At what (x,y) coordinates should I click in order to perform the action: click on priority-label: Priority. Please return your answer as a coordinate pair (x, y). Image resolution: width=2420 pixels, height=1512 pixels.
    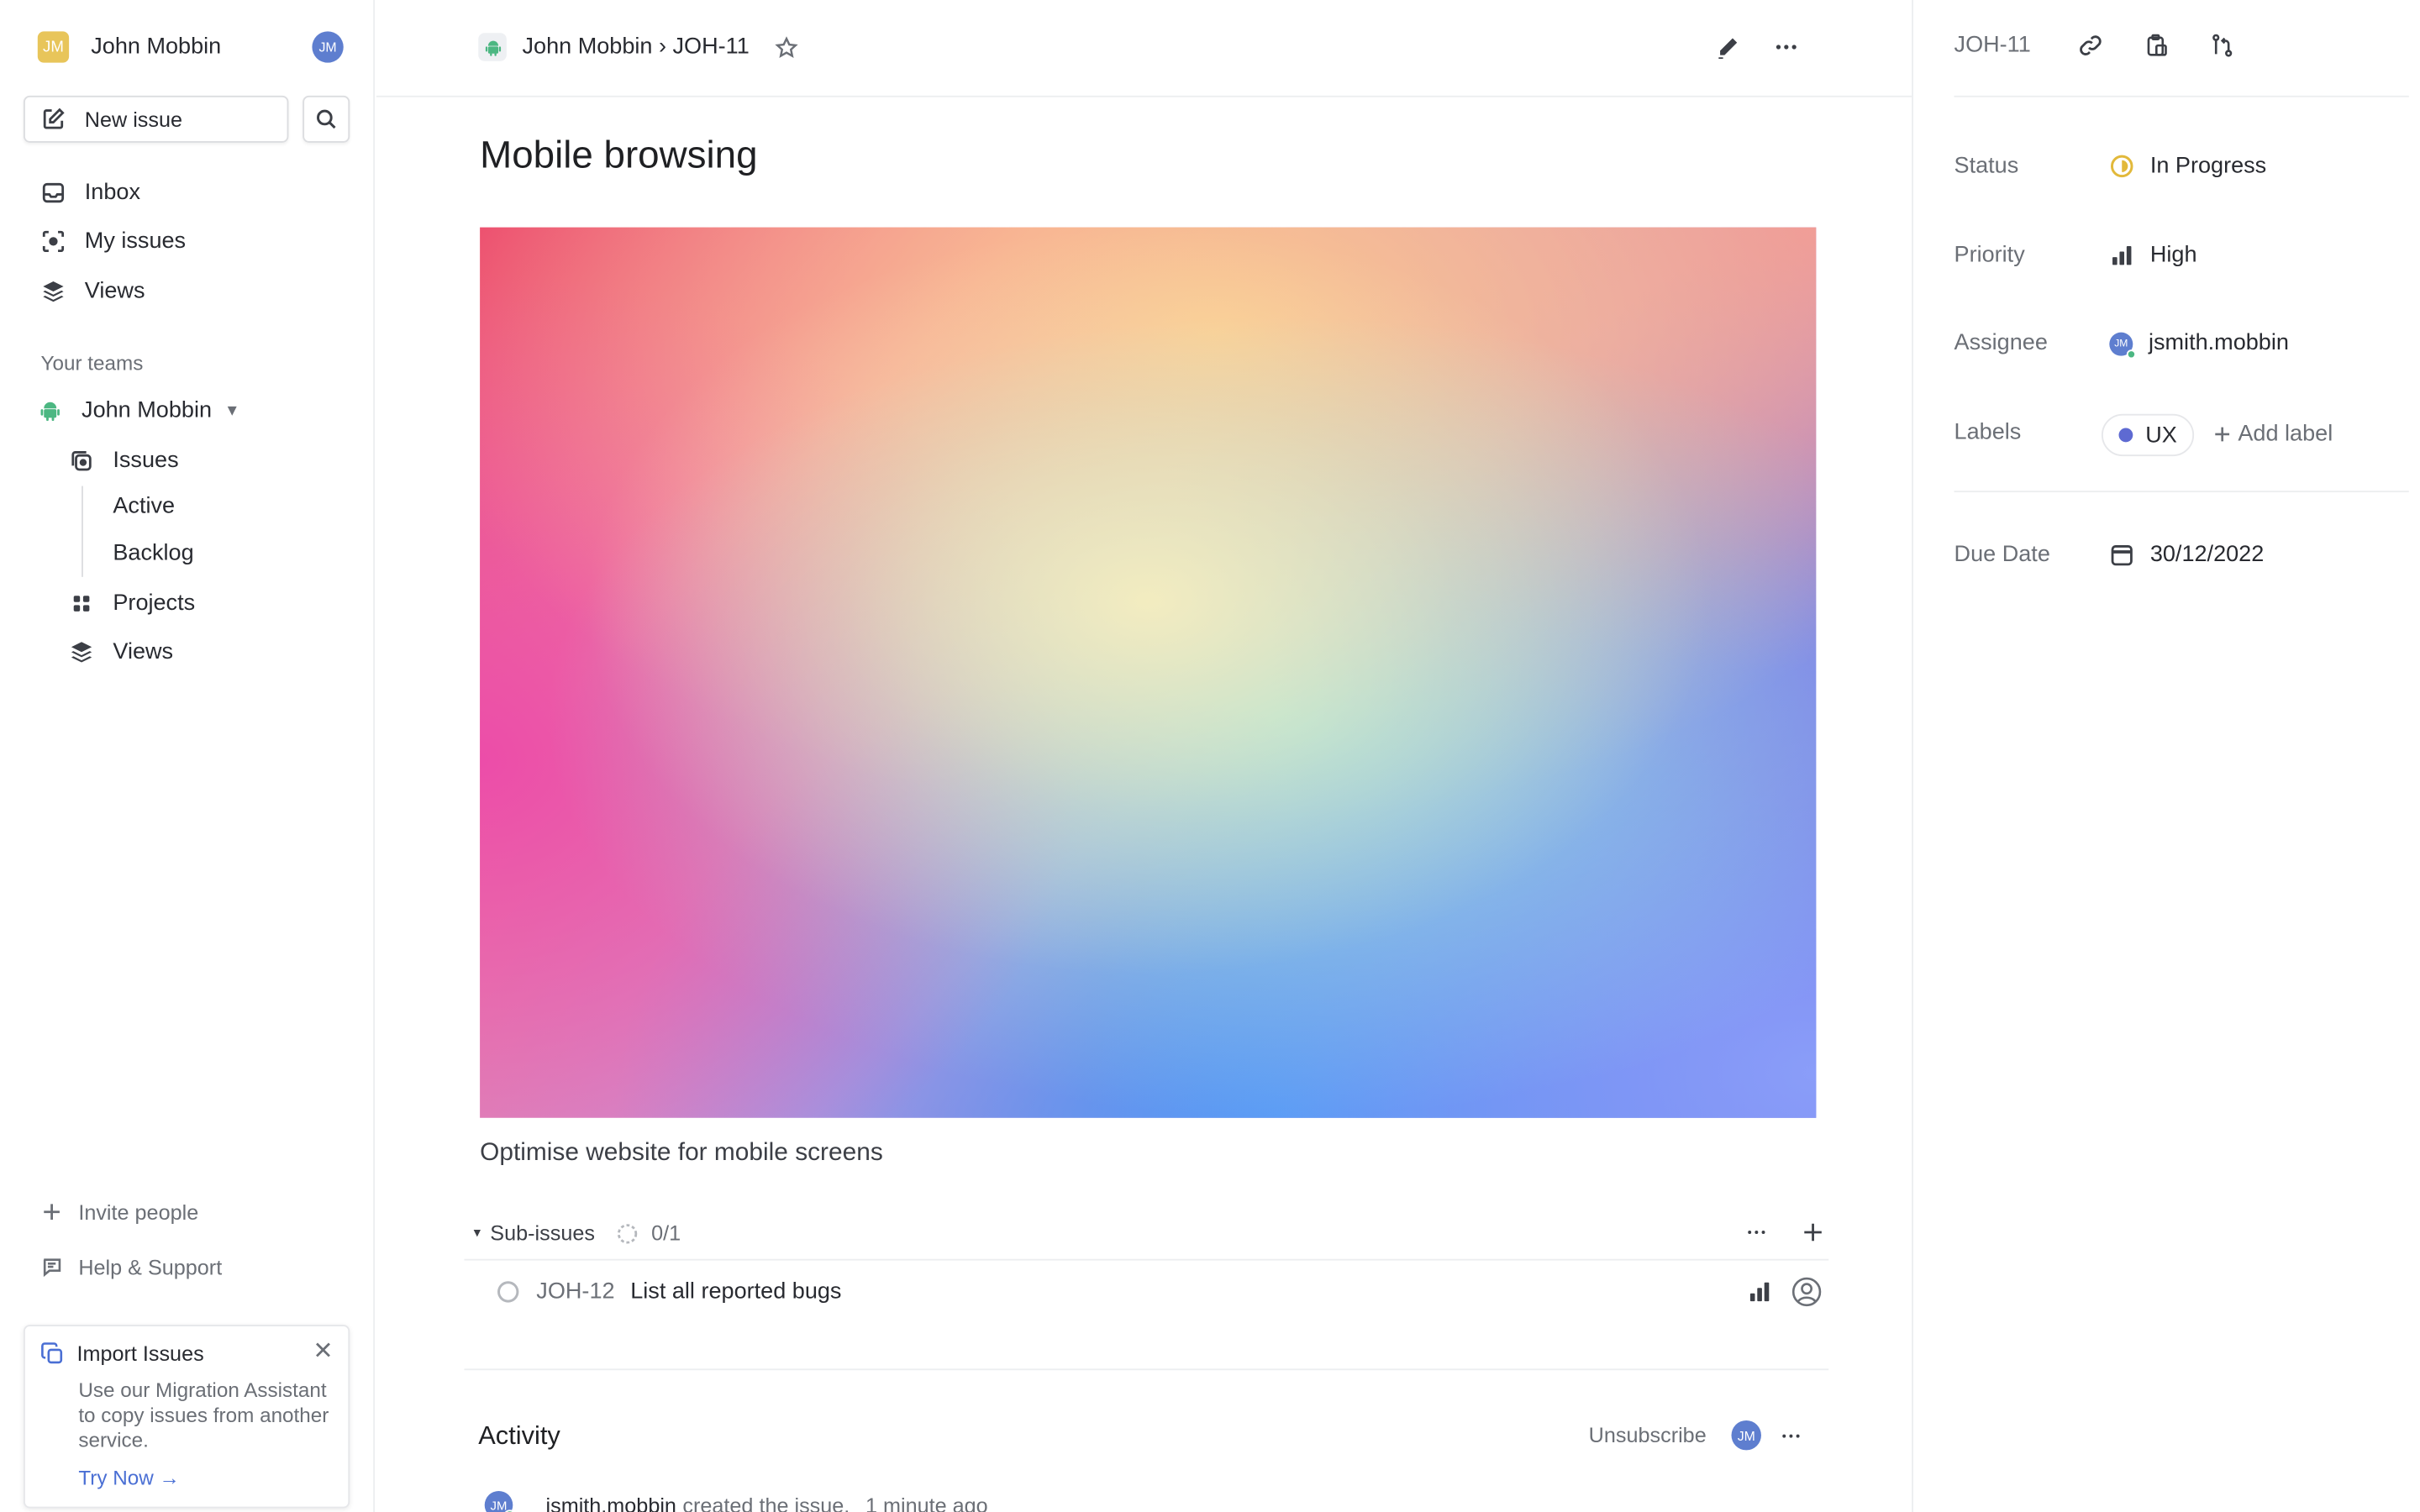
    Looking at the image, I should click on (1989, 256).